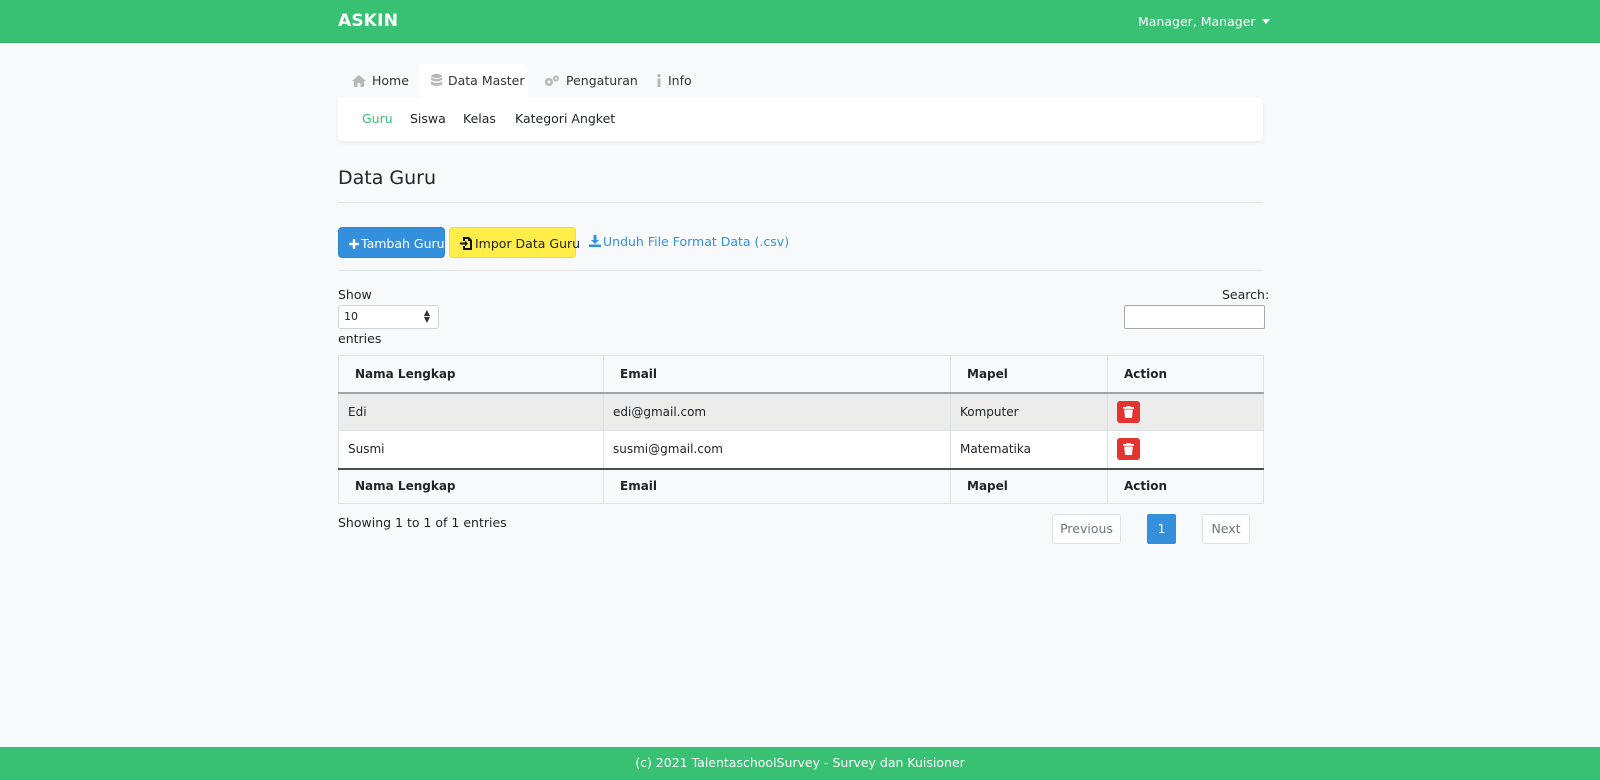 The image size is (1600, 780). Describe the element at coordinates (777, 374) in the screenshot. I see `column-header-email: Email` at that location.